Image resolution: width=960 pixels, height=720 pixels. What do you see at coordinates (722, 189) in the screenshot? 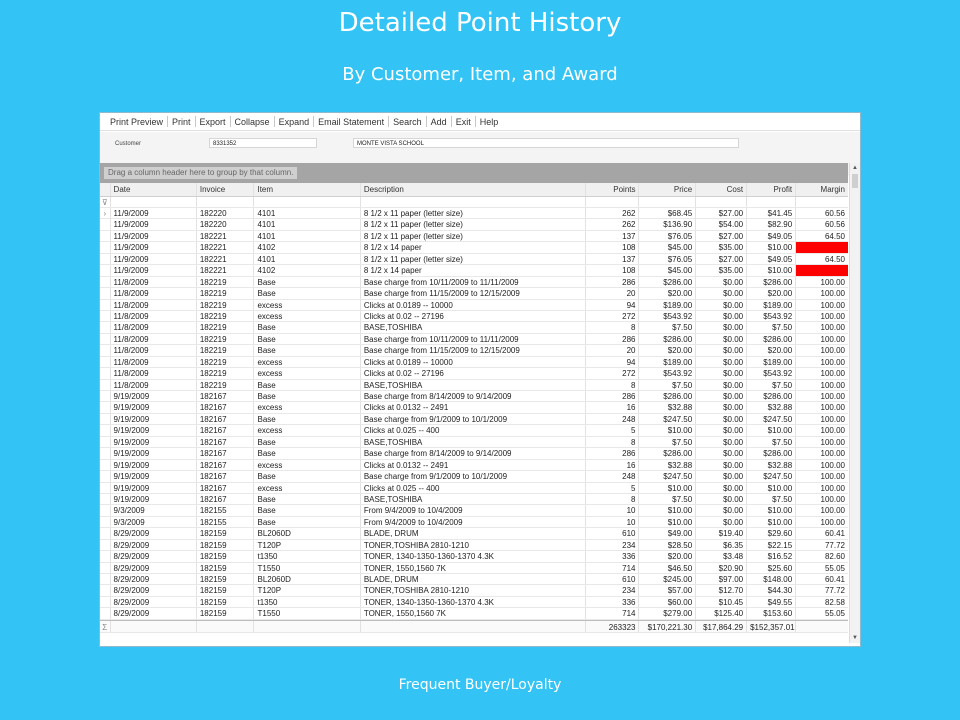
I see `column-header-cost: Cost` at bounding box center [722, 189].